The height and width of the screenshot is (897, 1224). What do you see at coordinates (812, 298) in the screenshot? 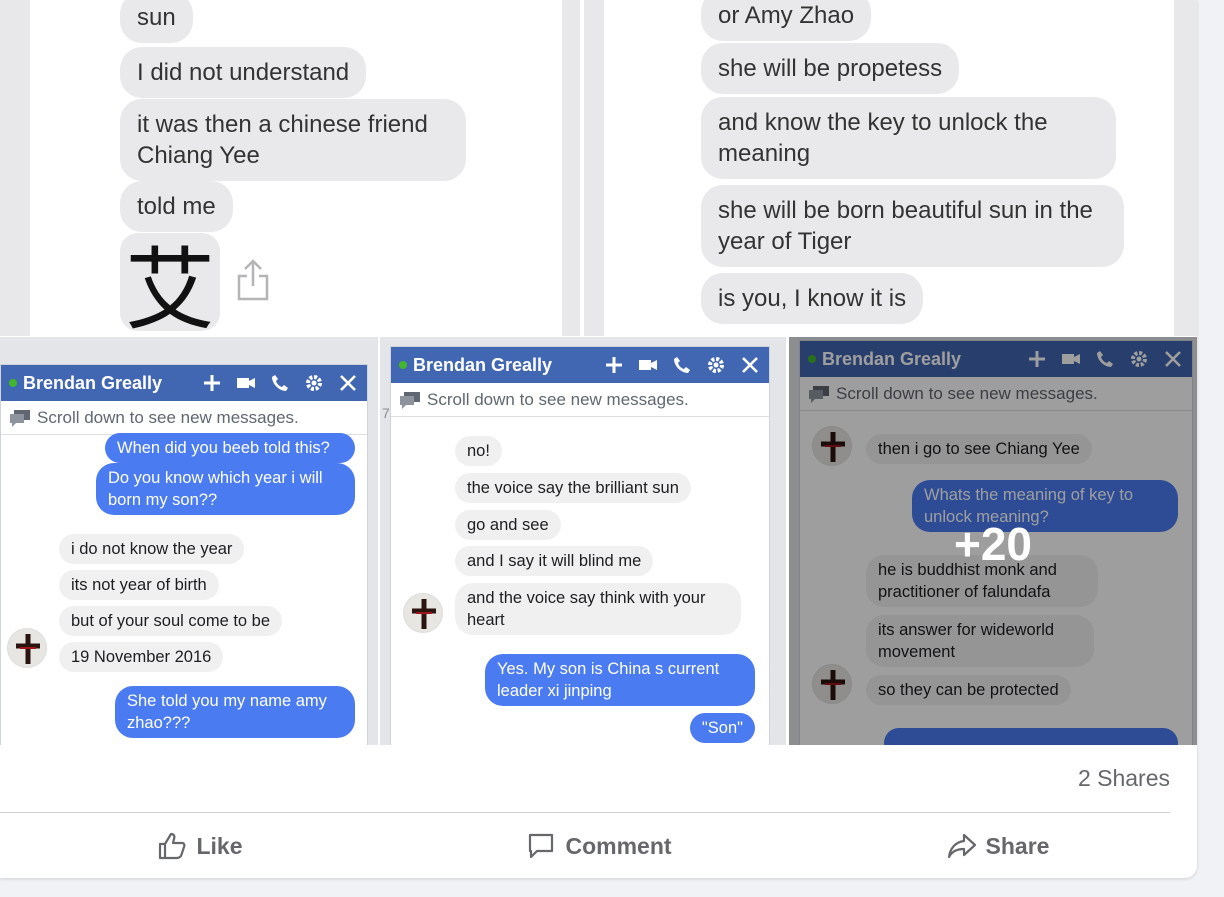
I see `message-bubble: is you, I know it is` at bounding box center [812, 298].